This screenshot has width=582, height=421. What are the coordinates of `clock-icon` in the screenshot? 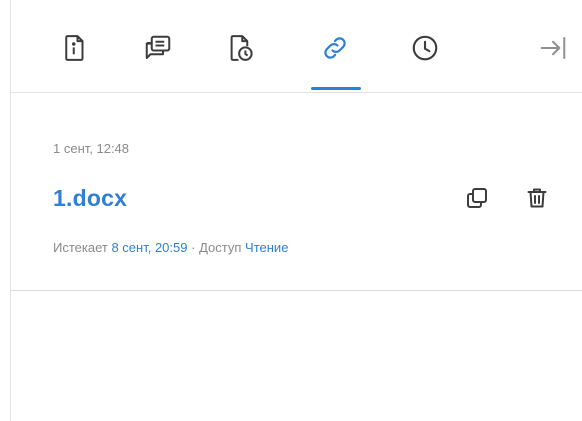 It's located at (425, 48).